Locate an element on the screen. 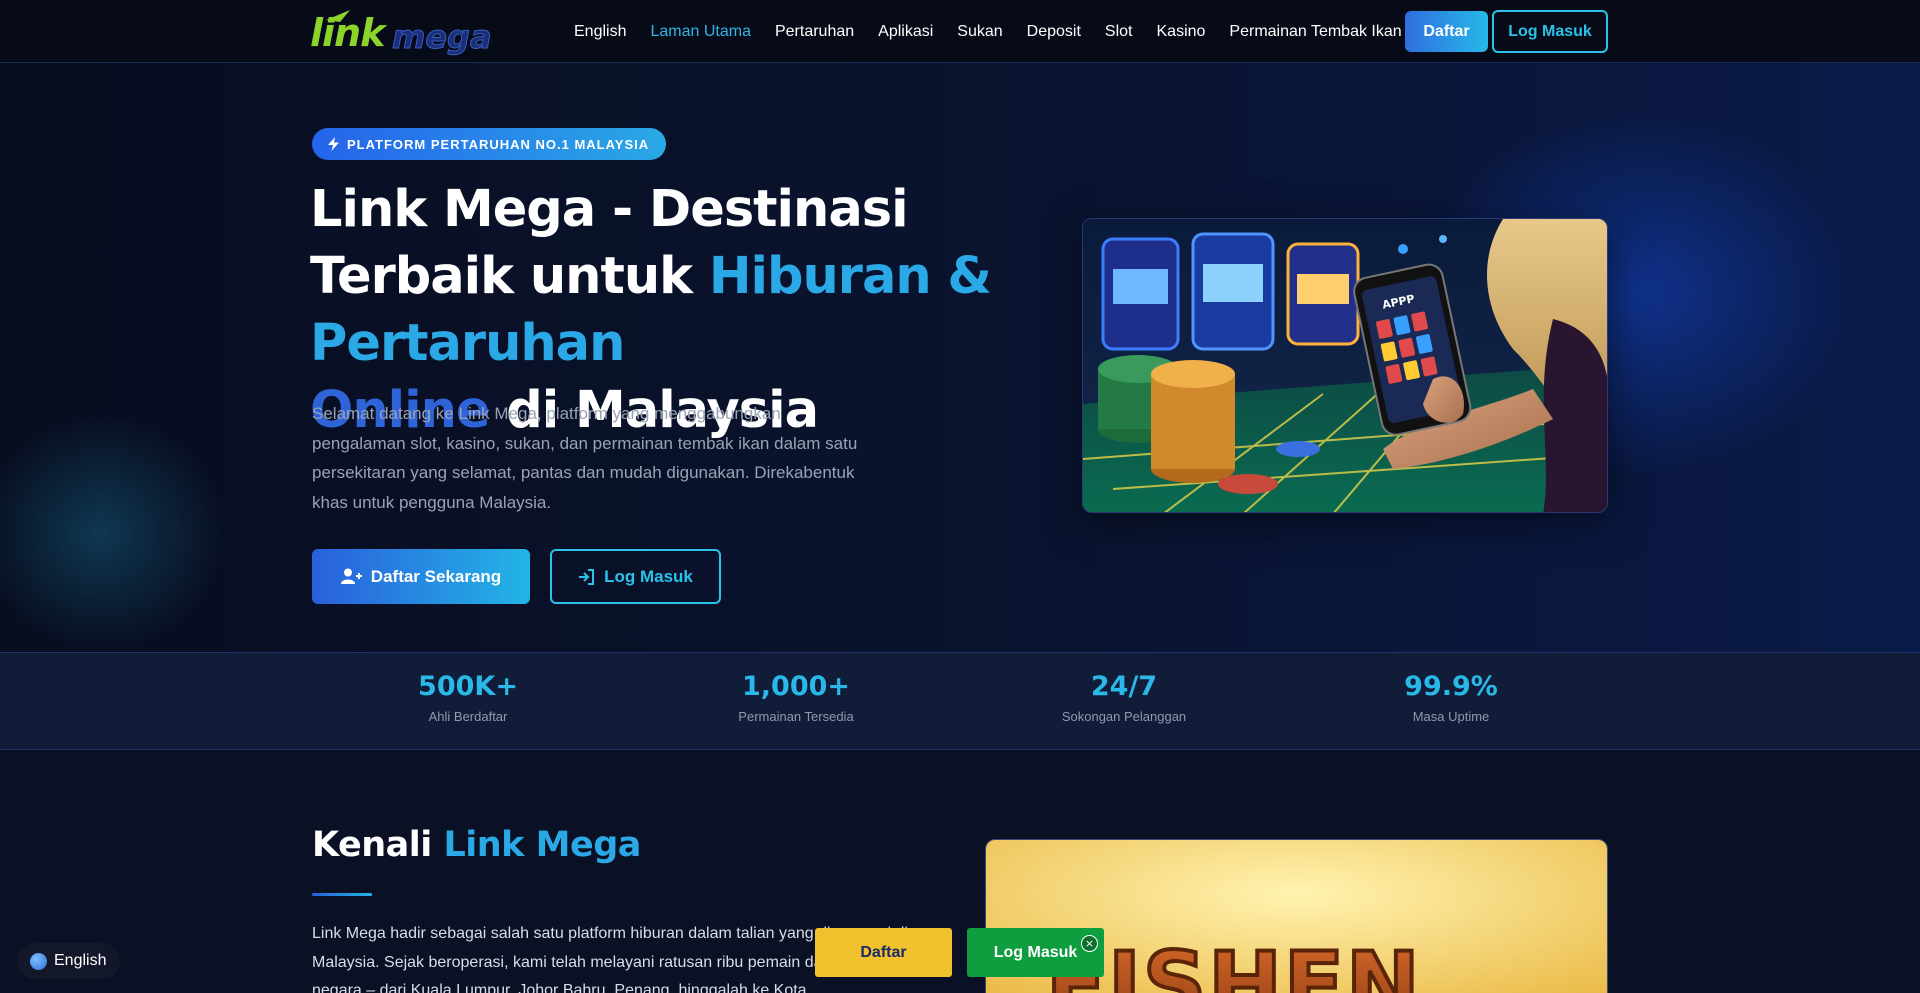 The width and height of the screenshot is (1920, 993). bolt-icon is located at coordinates (333, 144).